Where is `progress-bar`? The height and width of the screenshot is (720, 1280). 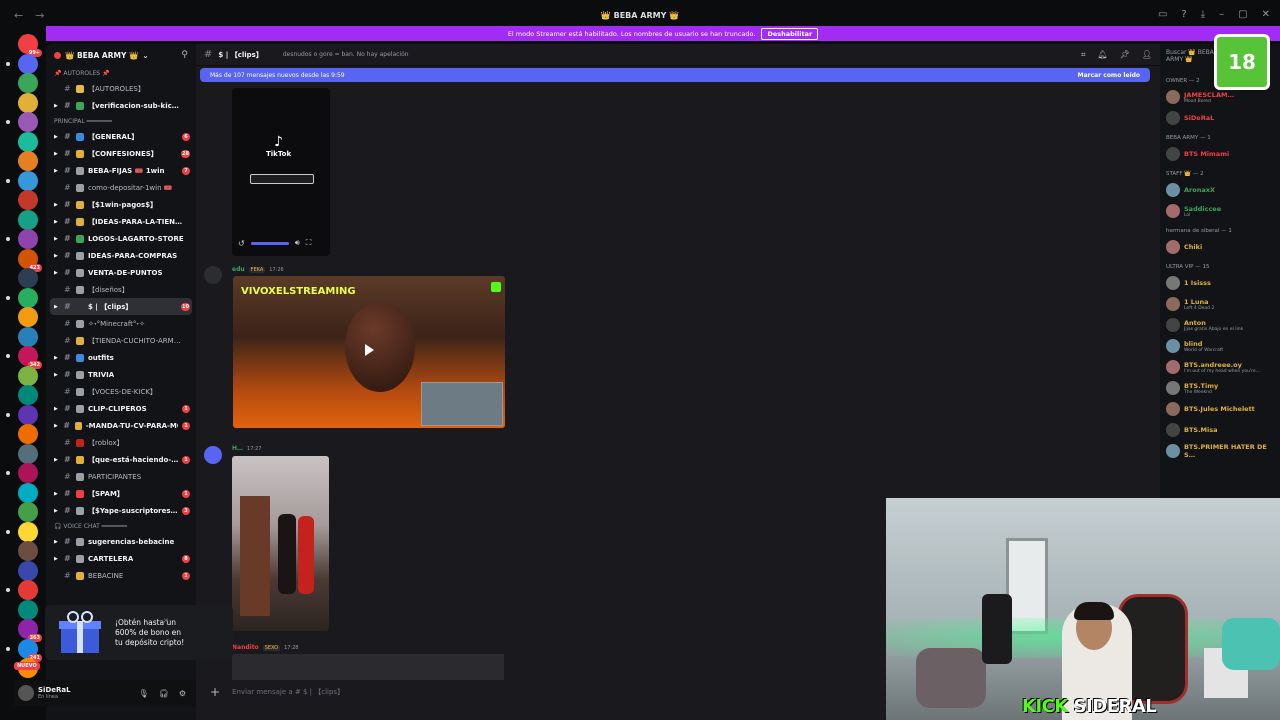 progress-bar is located at coordinates (269, 243).